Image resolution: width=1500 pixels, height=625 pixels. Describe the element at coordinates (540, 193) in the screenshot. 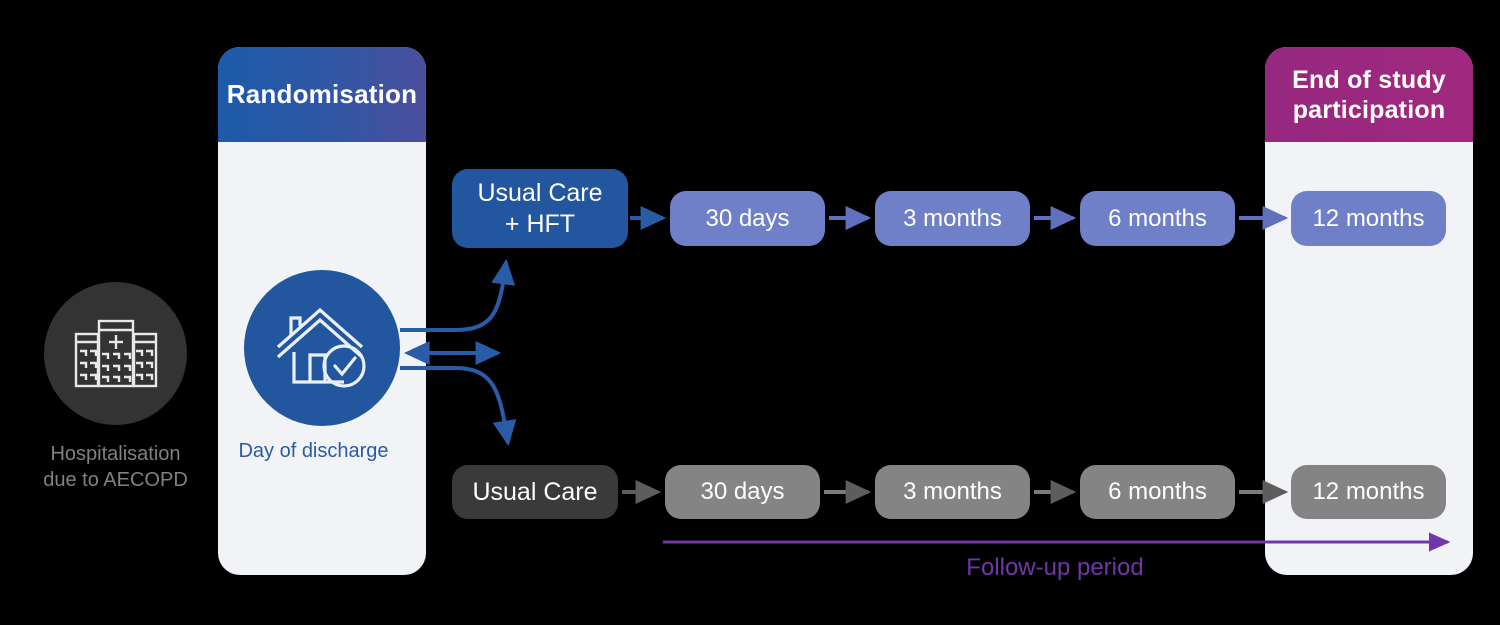

I see `arm-intervention-line1: Usual Care` at that location.